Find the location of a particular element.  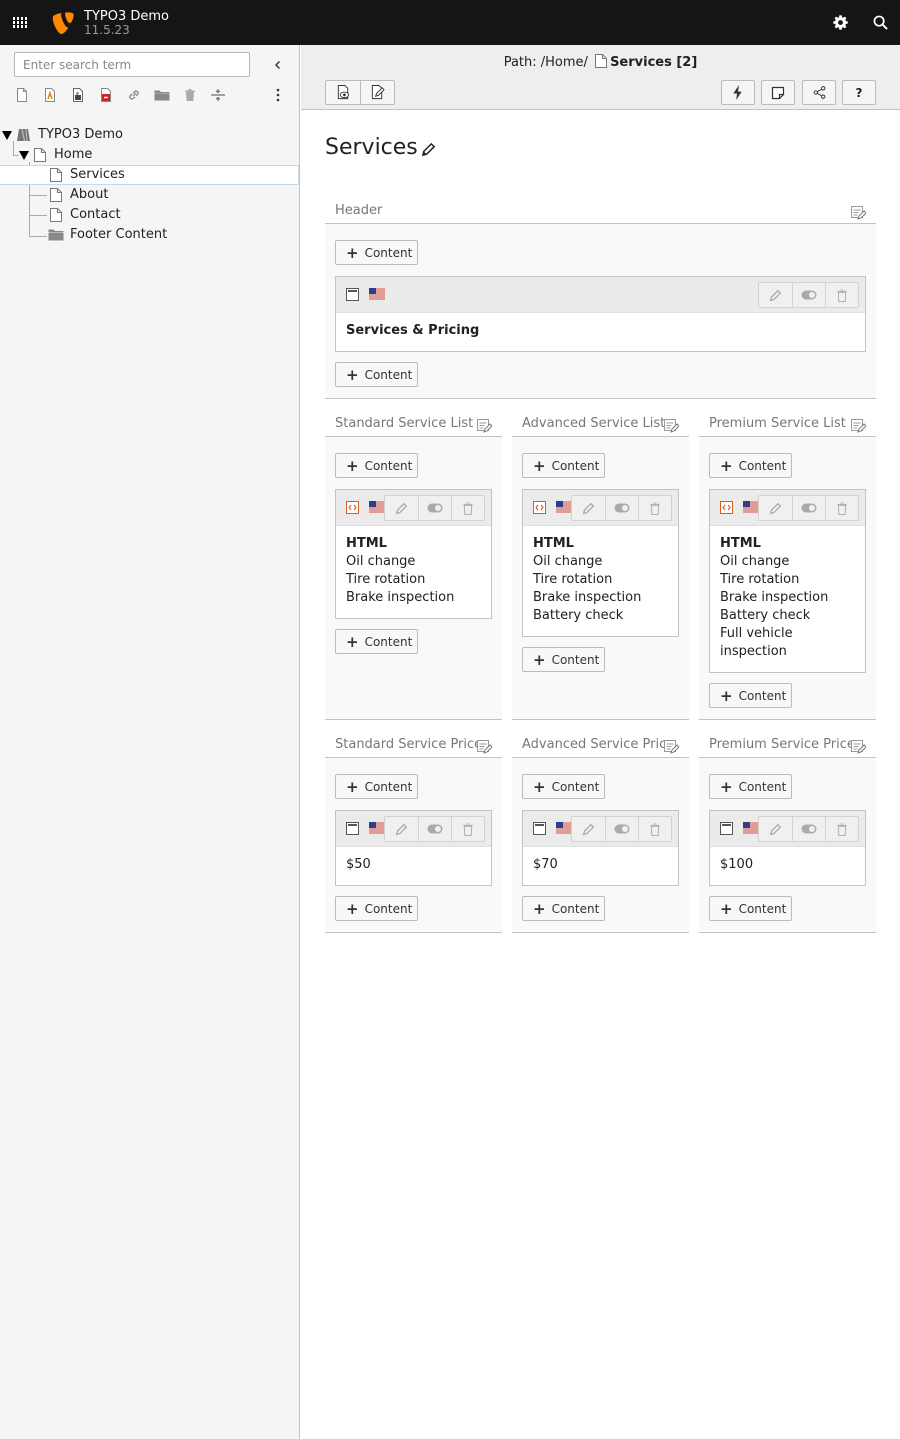

content-element: $100 is located at coordinates (787, 848).